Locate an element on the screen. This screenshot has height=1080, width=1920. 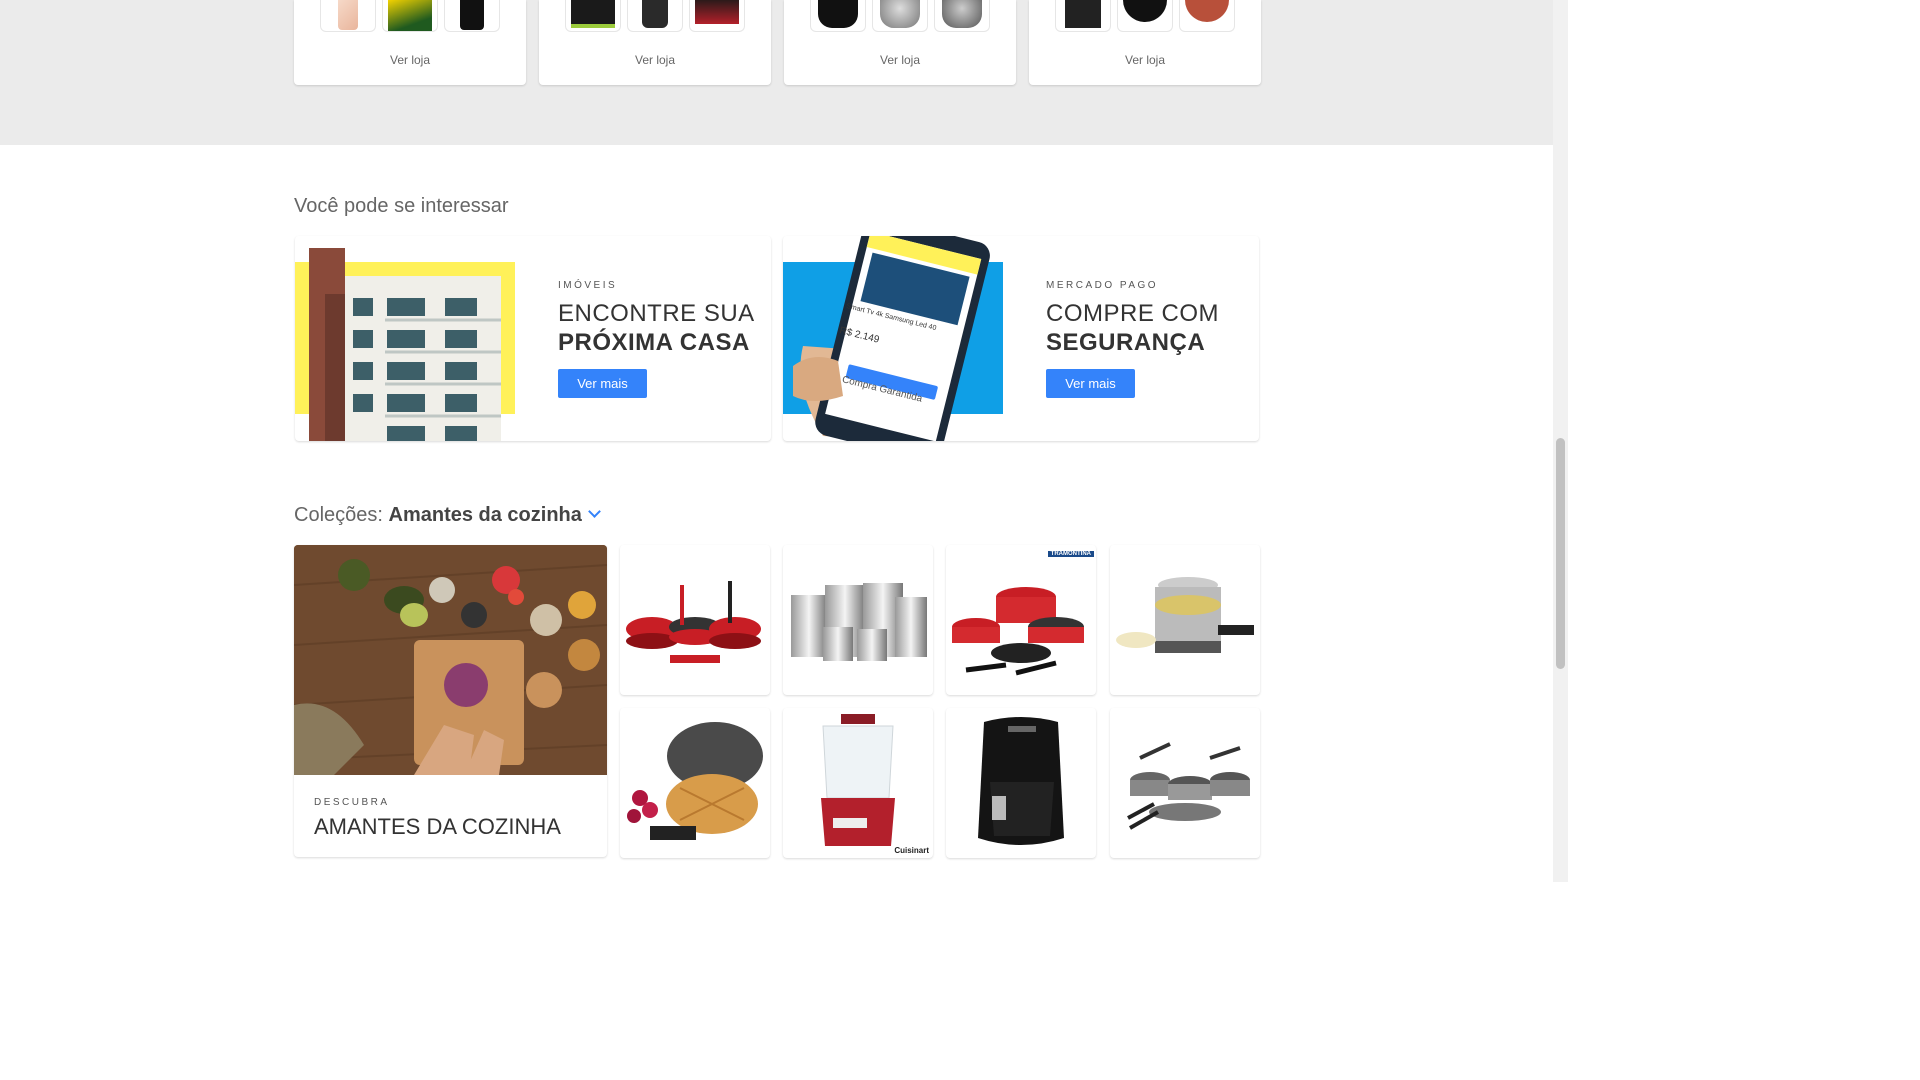
product-tile: TRAMONTINA is located at coordinates (1021, 620).